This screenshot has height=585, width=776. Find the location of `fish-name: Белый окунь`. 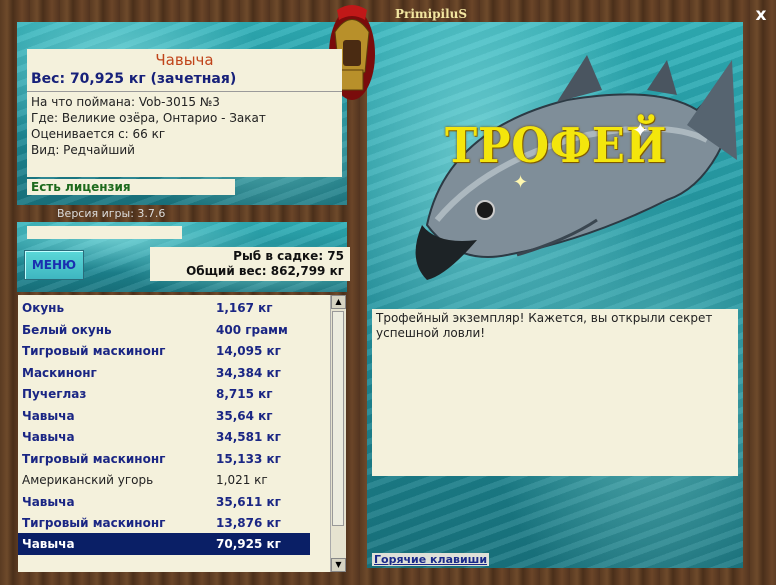

fish-name: Белый окунь is located at coordinates (67, 330).